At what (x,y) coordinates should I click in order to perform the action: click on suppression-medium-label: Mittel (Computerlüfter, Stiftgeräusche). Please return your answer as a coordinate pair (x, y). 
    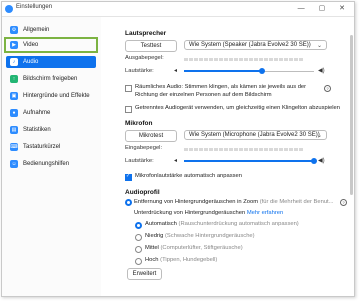
    Looking at the image, I should click on (194, 248).